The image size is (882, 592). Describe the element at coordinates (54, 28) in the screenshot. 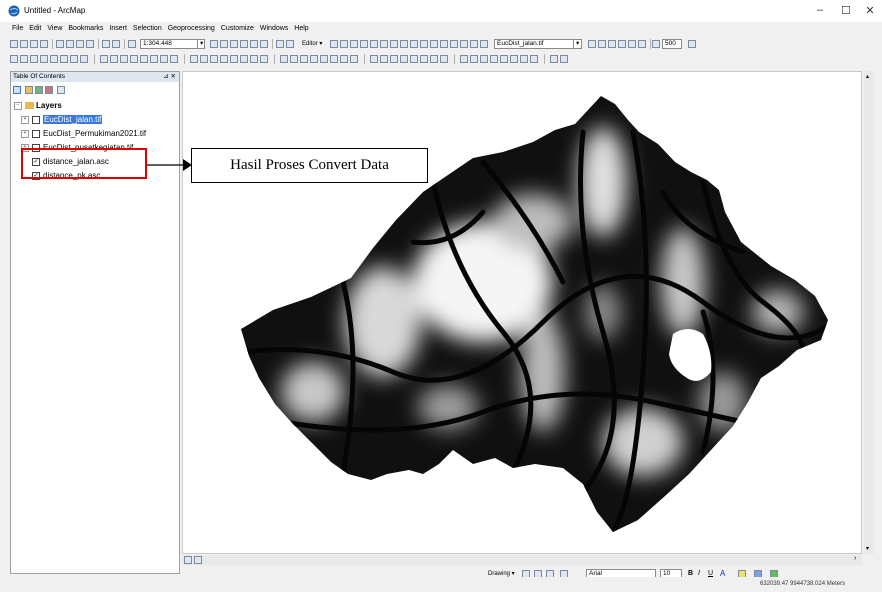

I see `menu-item-view: View` at that location.